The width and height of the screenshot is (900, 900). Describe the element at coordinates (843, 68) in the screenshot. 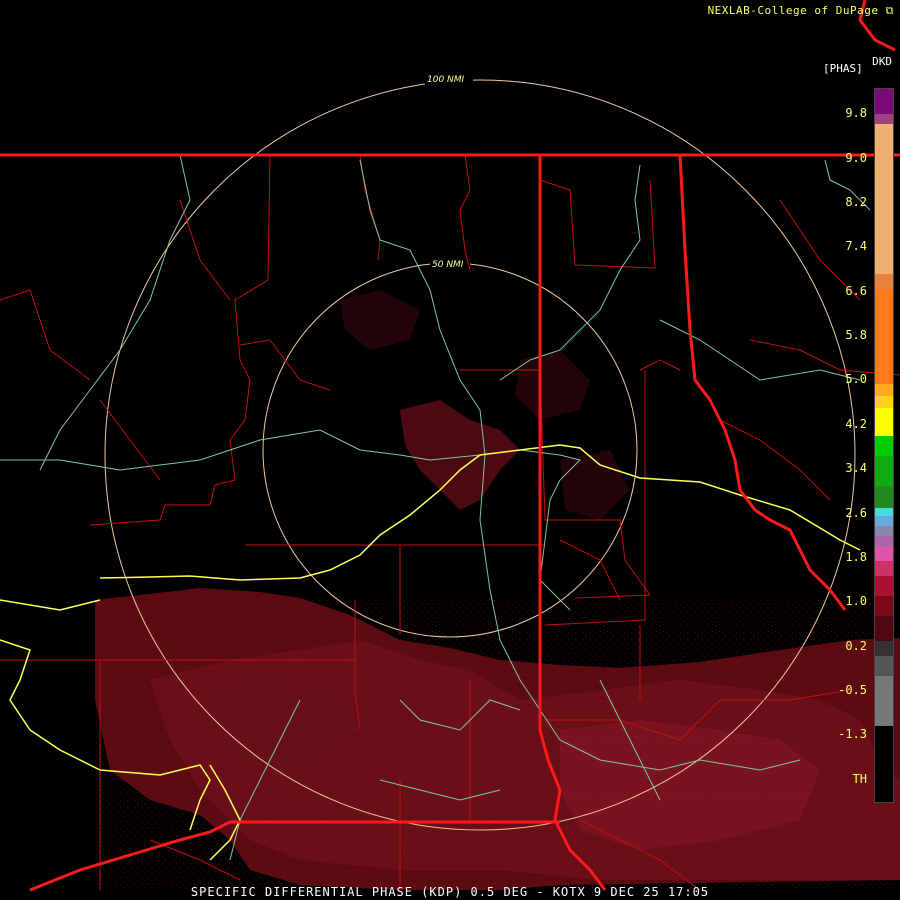

I see `unit-label: [PHAS]` at that location.